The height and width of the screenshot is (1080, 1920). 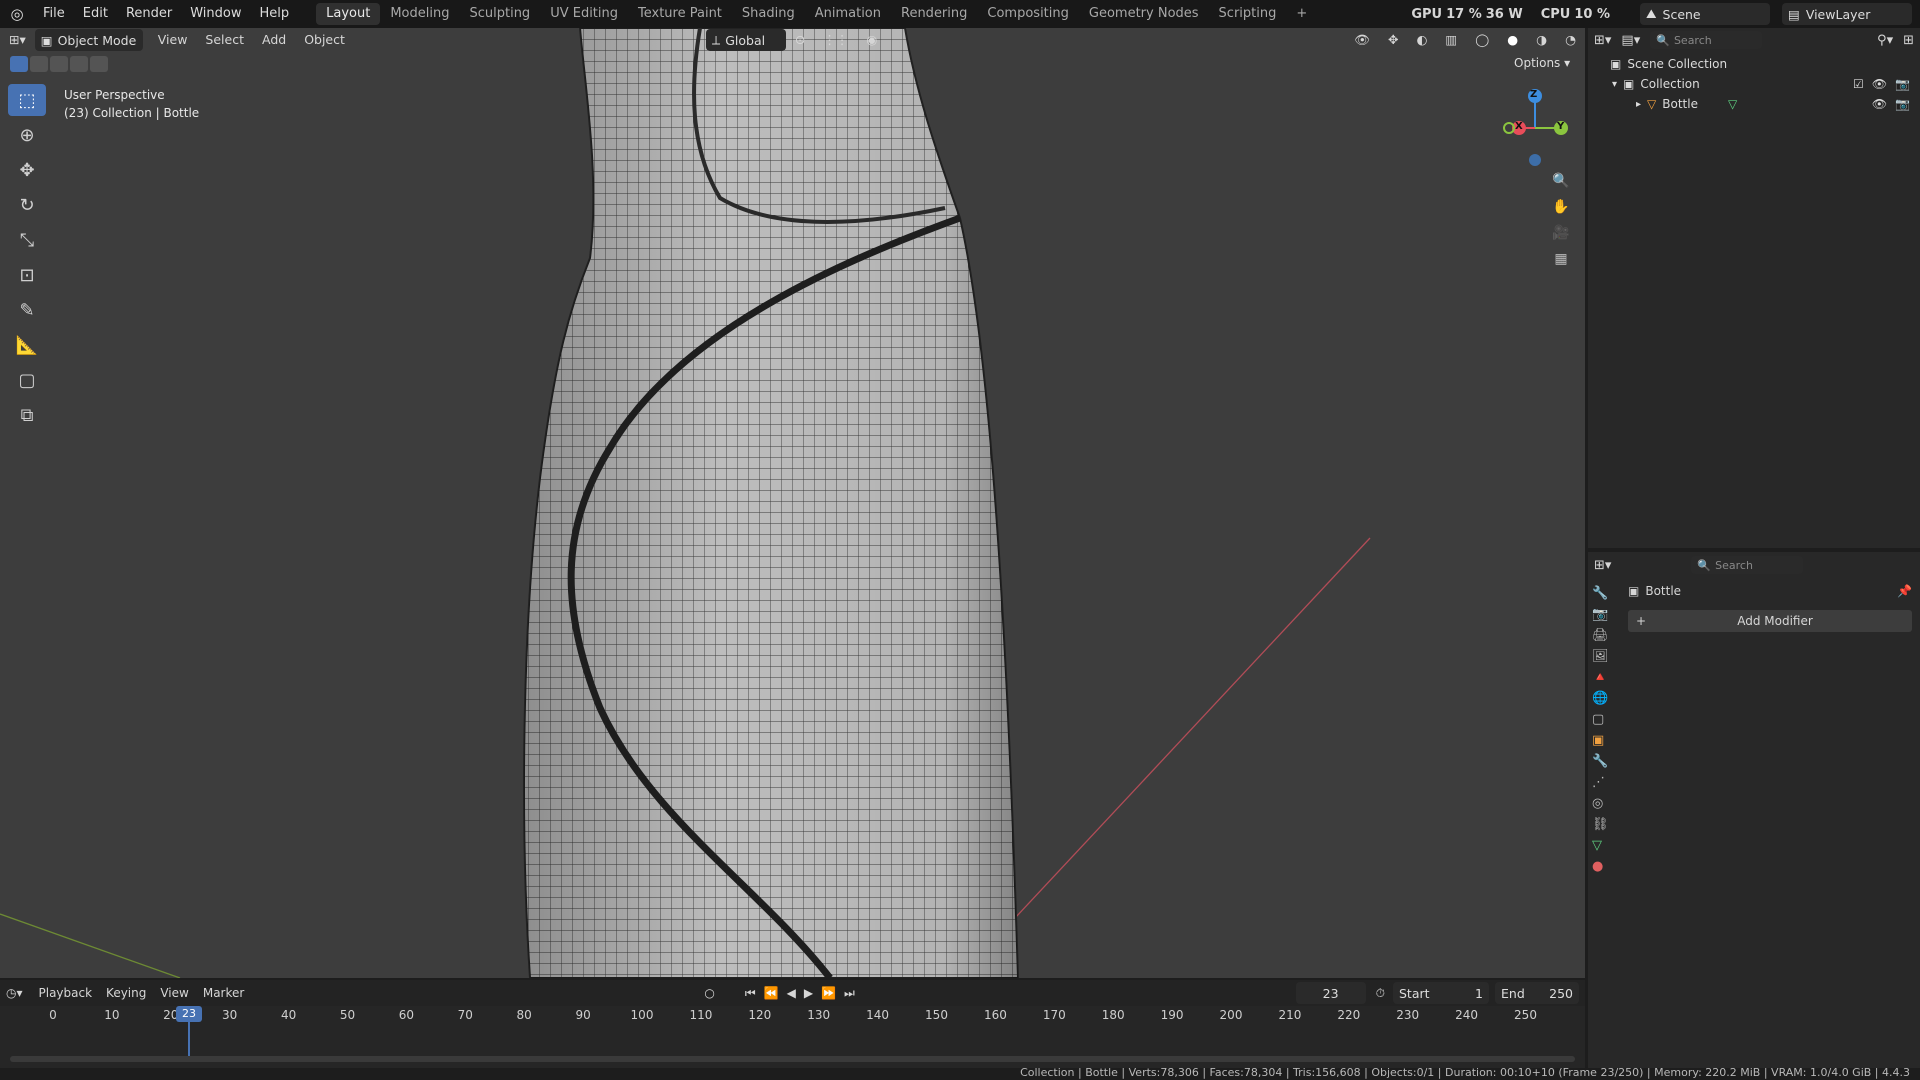 What do you see at coordinates (1604, 740) in the screenshot?
I see `object-props-icon: ▣` at bounding box center [1604, 740].